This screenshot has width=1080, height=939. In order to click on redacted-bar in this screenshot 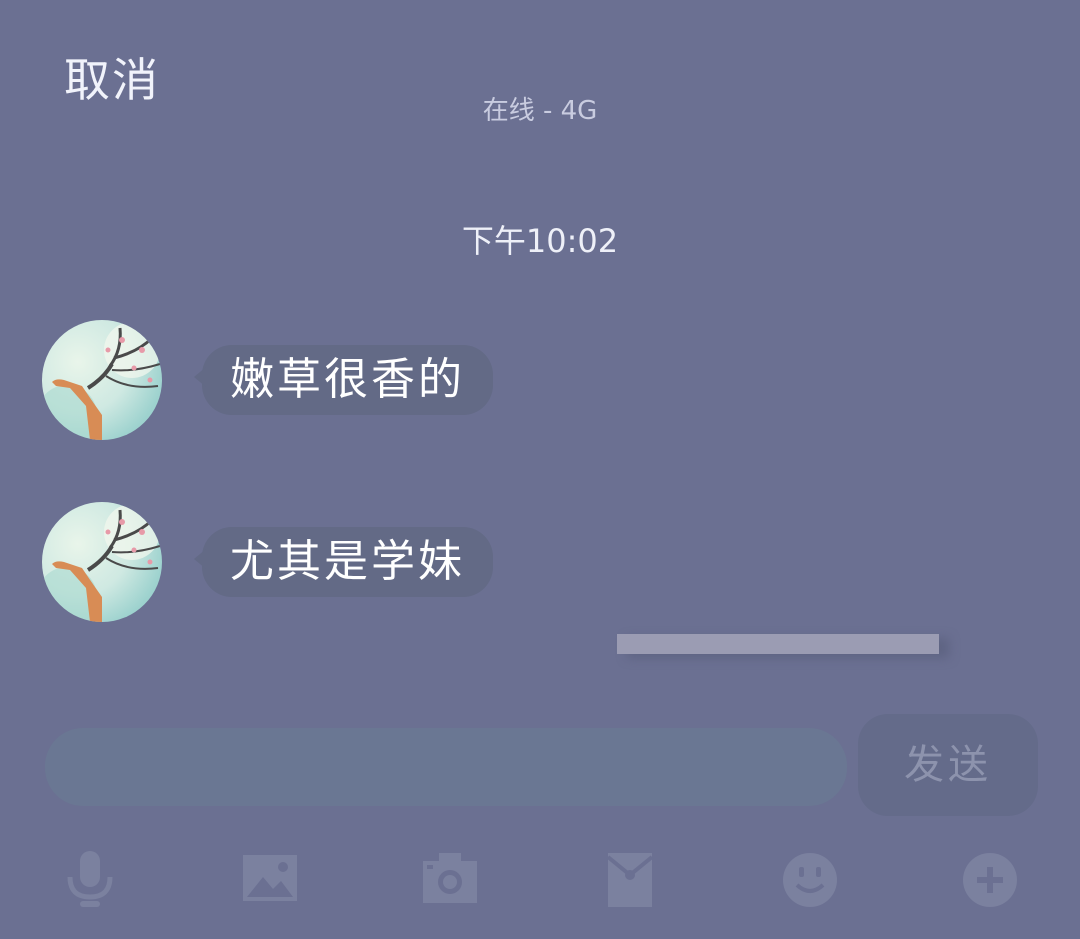, I will do `click(778, 644)`.